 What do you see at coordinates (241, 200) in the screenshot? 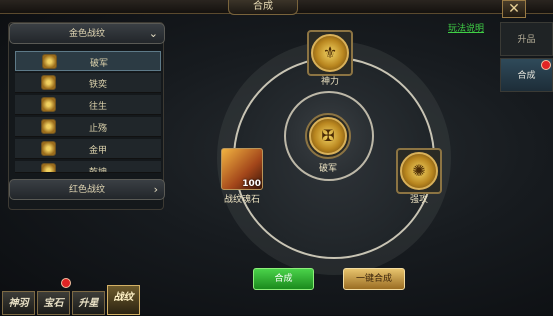
I see `material-label: 战纹魂石` at bounding box center [241, 200].